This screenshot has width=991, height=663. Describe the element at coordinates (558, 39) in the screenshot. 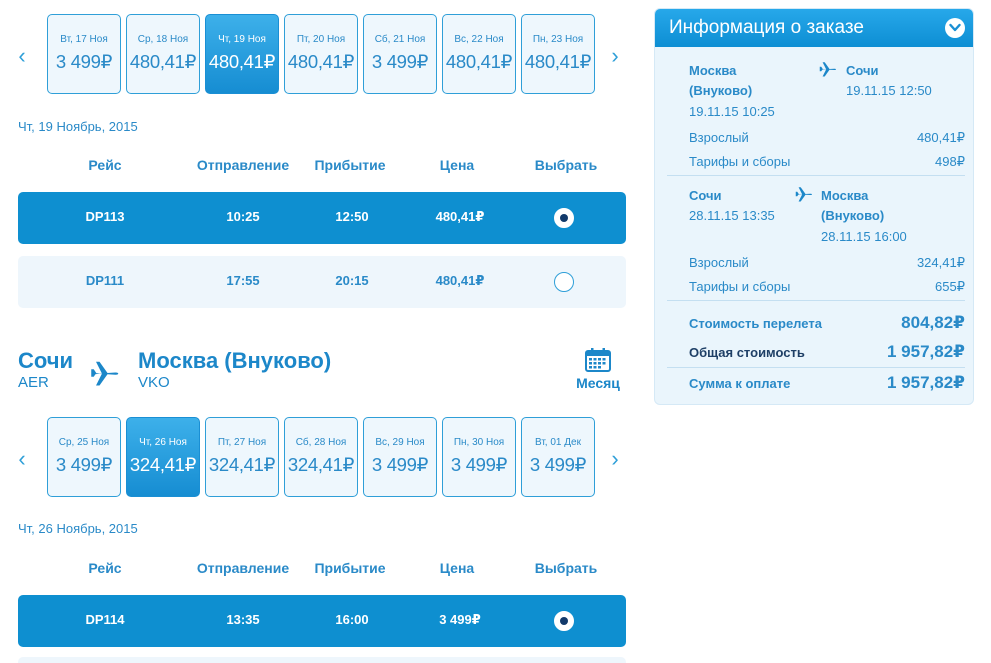

I see `day-label: Пн, 23 Ноя` at that location.